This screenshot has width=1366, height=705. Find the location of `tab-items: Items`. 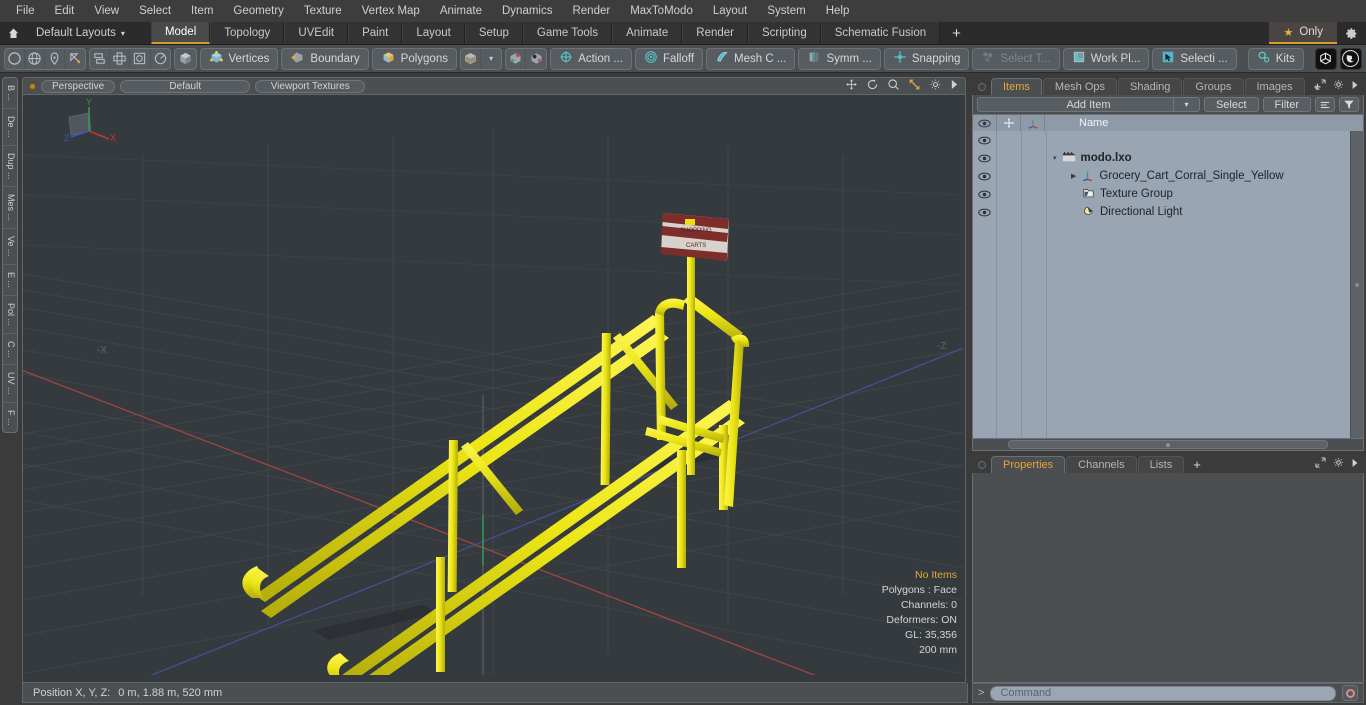

tab-items: Items is located at coordinates (1016, 86).